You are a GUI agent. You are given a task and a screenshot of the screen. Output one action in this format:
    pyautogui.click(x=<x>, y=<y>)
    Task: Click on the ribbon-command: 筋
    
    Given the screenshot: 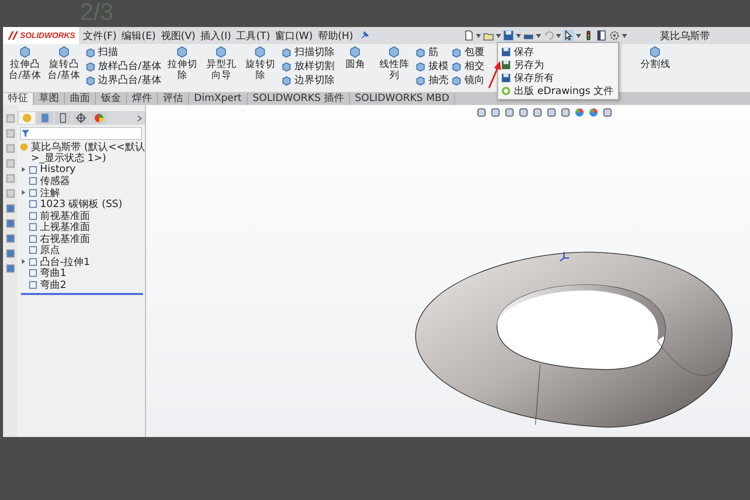 What is the action you would take?
    pyautogui.click(x=431, y=52)
    